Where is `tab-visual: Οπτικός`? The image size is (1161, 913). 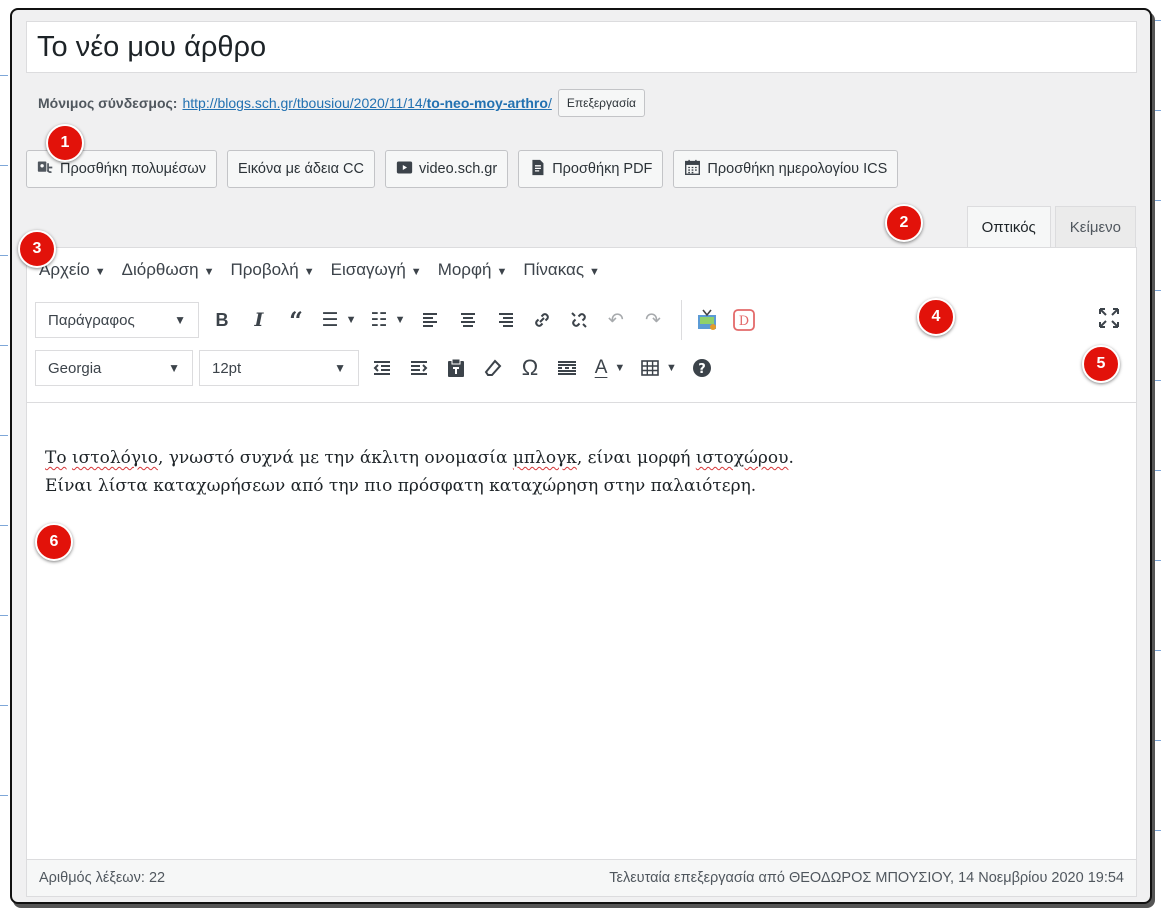 tab-visual: Οπτικός is located at coordinates (1008, 227).